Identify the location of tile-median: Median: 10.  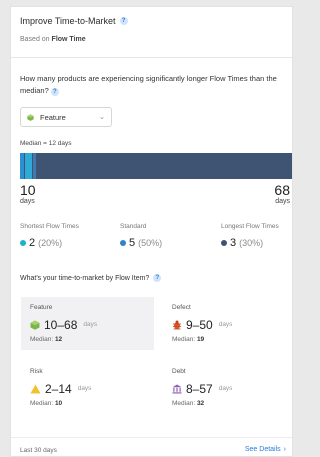
(46, 403).